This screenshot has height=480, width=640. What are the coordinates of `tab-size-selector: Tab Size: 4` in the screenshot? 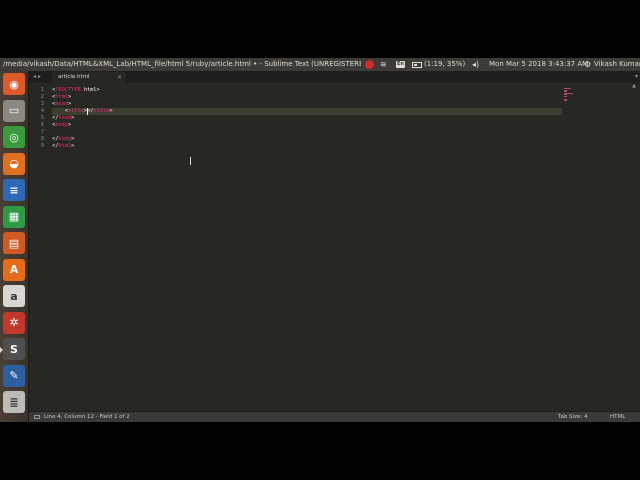 It's located at (572, 417).